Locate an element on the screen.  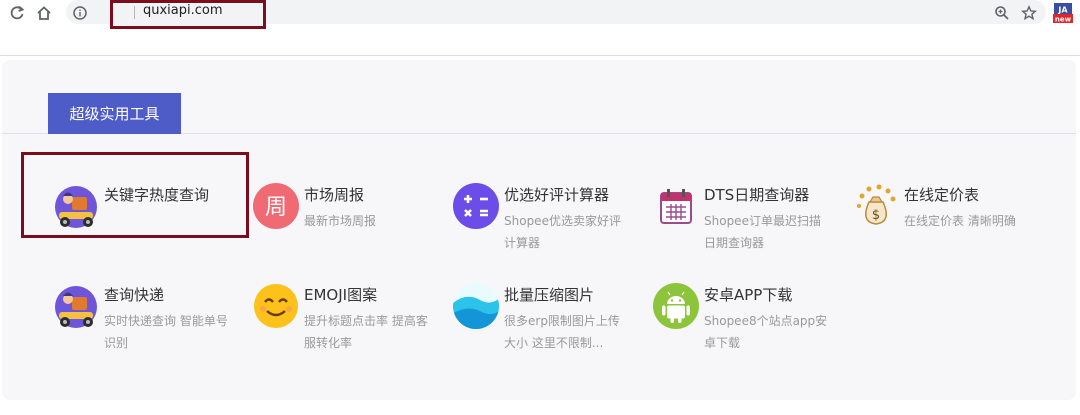
star-icon is located at coordinates (1029, 13).